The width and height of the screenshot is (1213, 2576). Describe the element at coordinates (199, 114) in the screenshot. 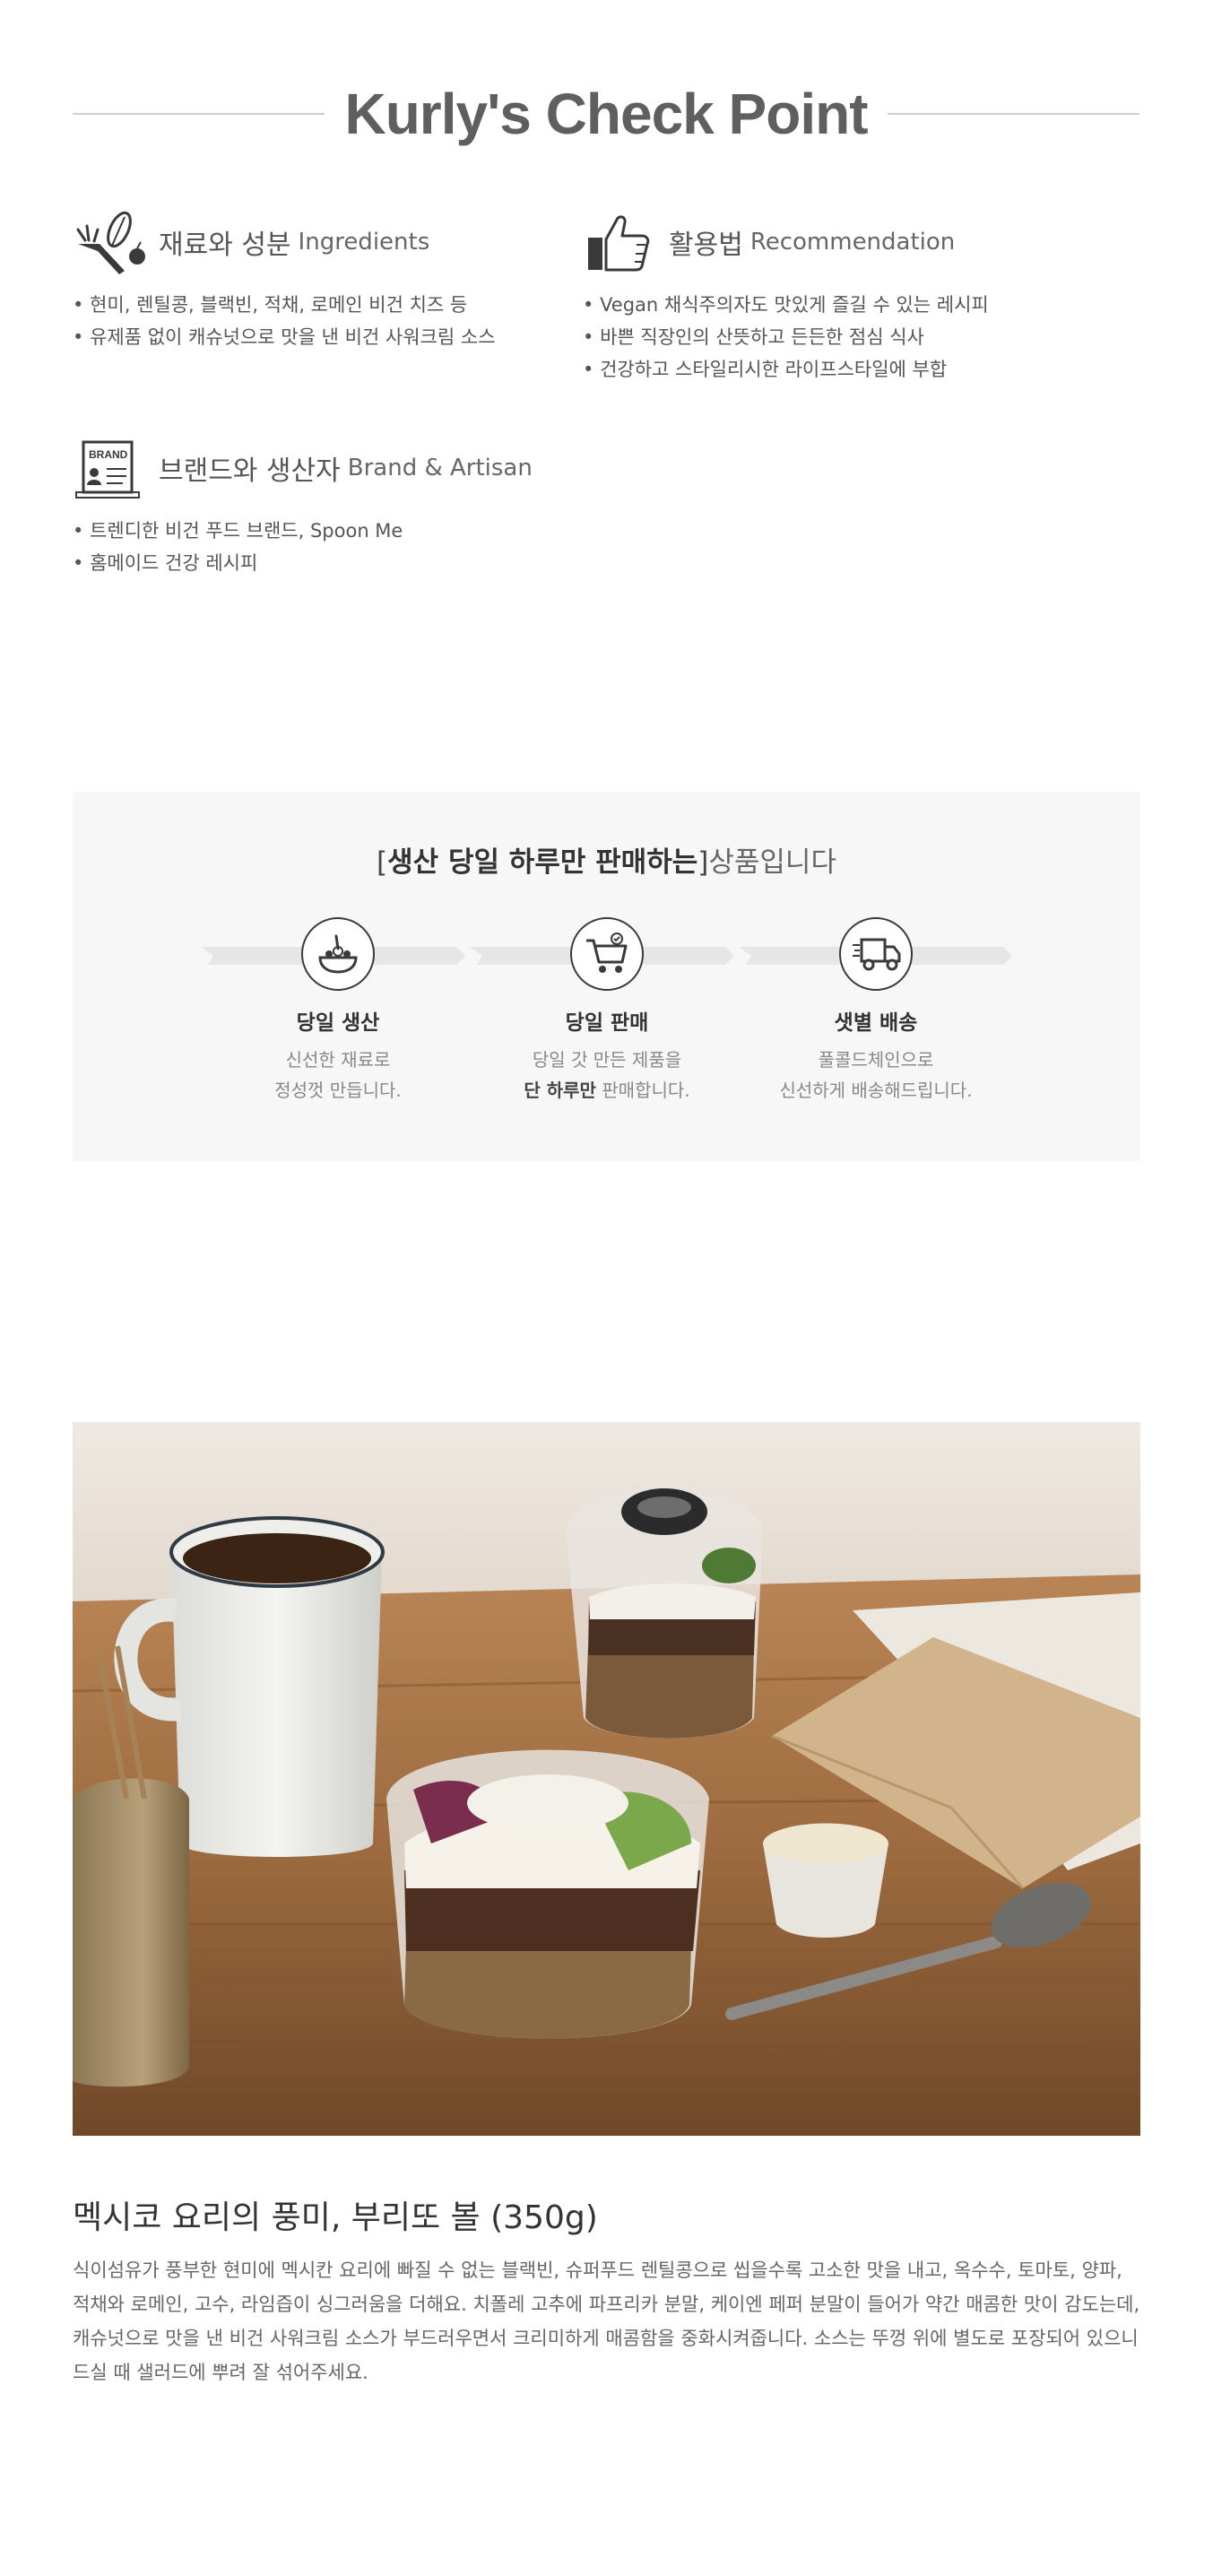

I see `header-divider-left` at that location.